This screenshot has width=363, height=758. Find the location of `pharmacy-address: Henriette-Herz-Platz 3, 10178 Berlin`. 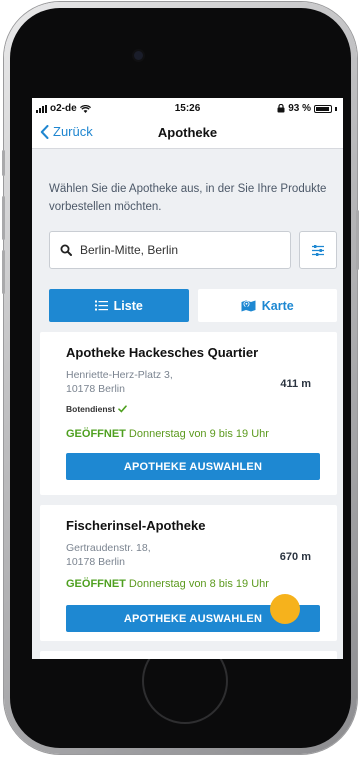

pharmacy-address: Henriette-Herz-Platz 3, 10178 Berlin is located at coordinates (119, 382).